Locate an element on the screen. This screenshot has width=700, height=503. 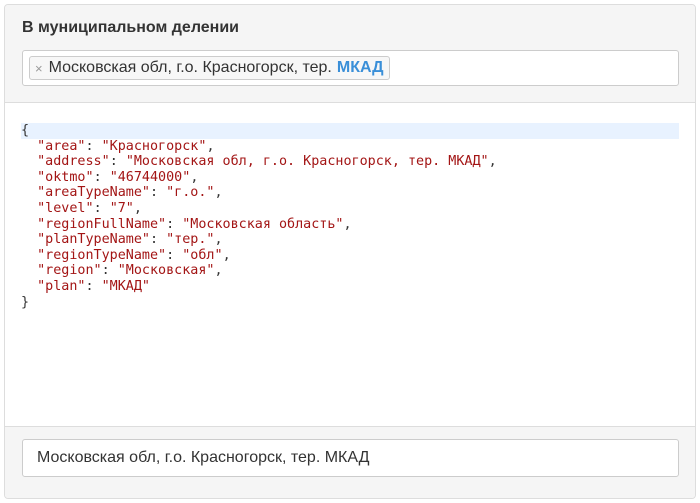
json-value: "7" is located at coordinates (121, 208).